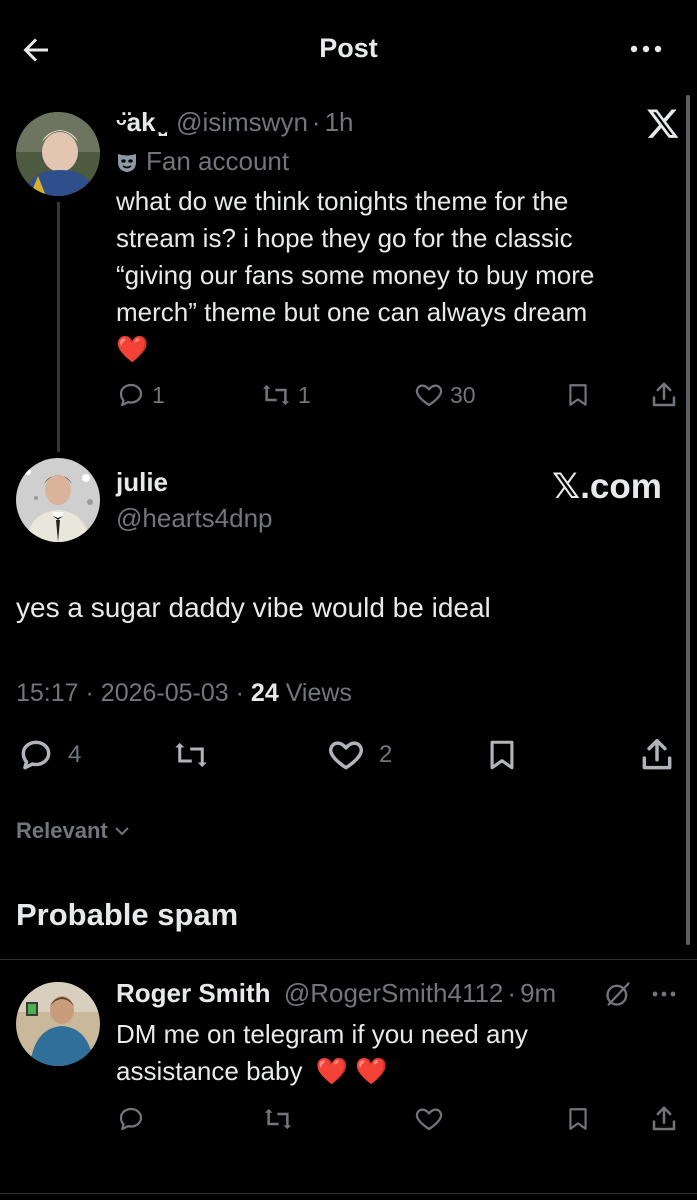 Image resolution: width=697 pixels, height=1200 pixels. Describe the element at coordinates (304, 394) in the screenshot. I see `repost-count: 1` at that location.